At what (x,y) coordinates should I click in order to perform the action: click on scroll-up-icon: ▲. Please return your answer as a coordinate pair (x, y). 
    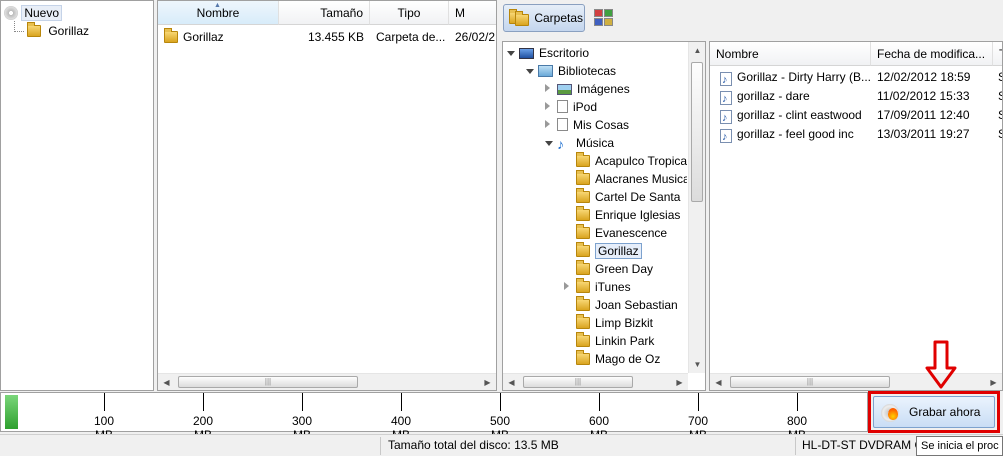
    Looking at the image, I should click on (697, 50).